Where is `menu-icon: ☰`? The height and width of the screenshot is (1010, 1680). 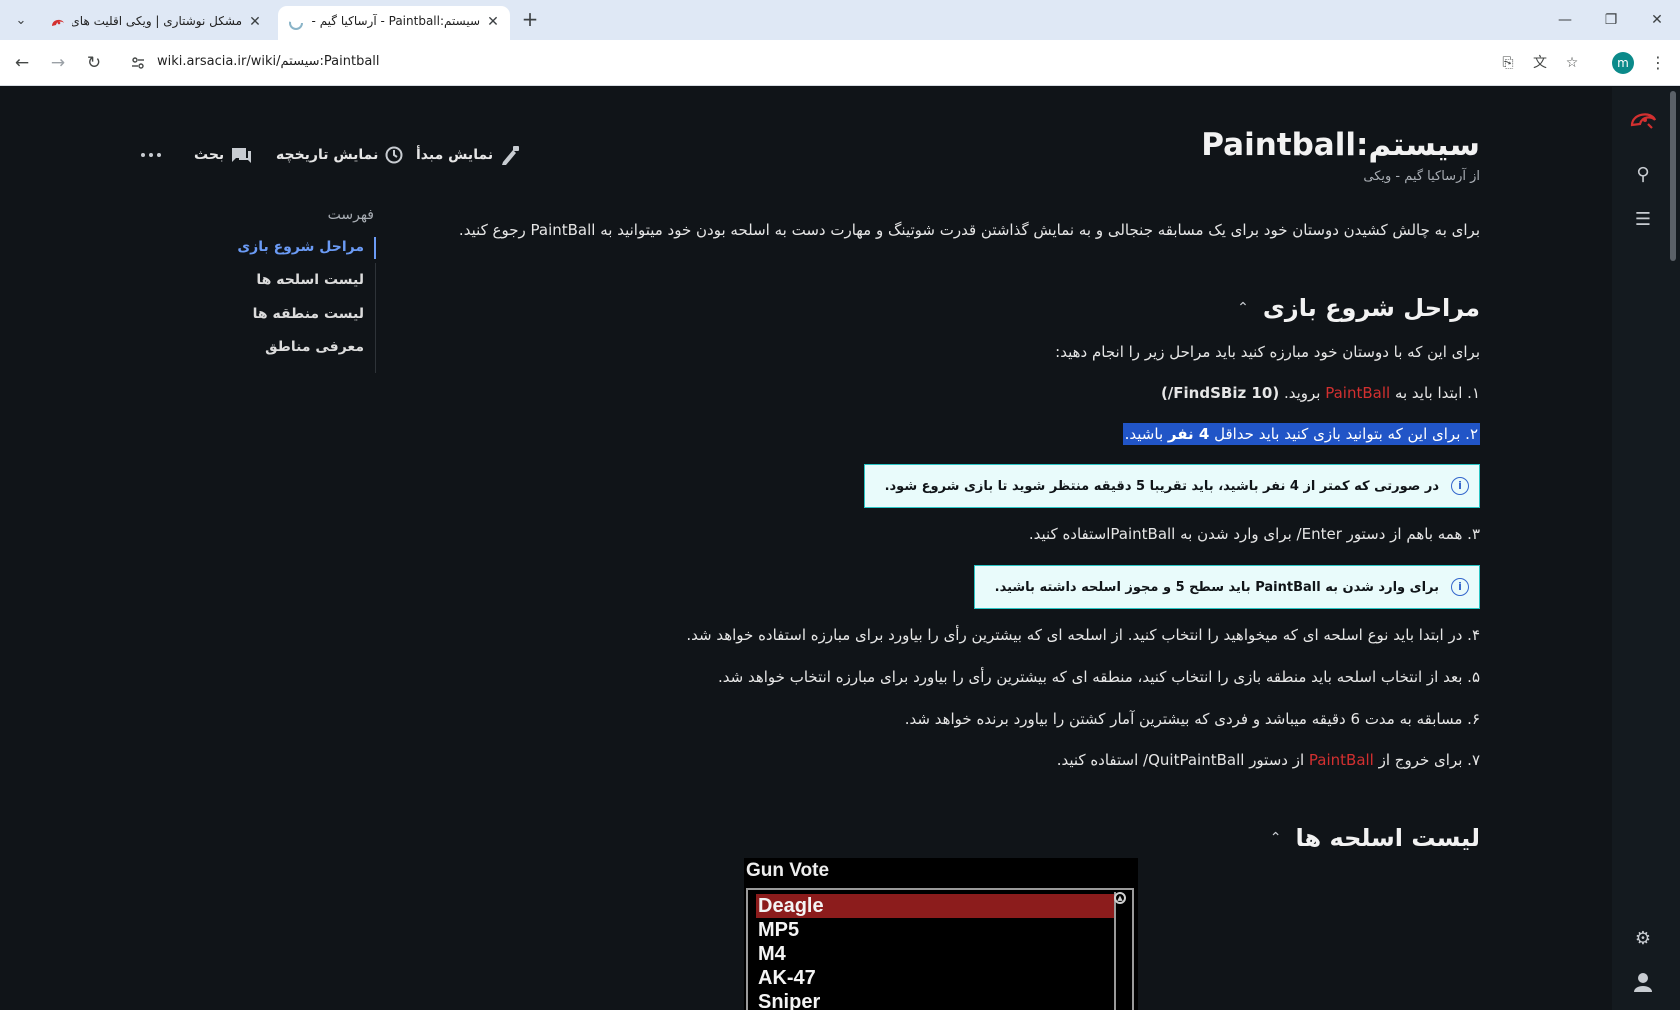
menu-icon: ☰ is located at coordinates (1643, 220).